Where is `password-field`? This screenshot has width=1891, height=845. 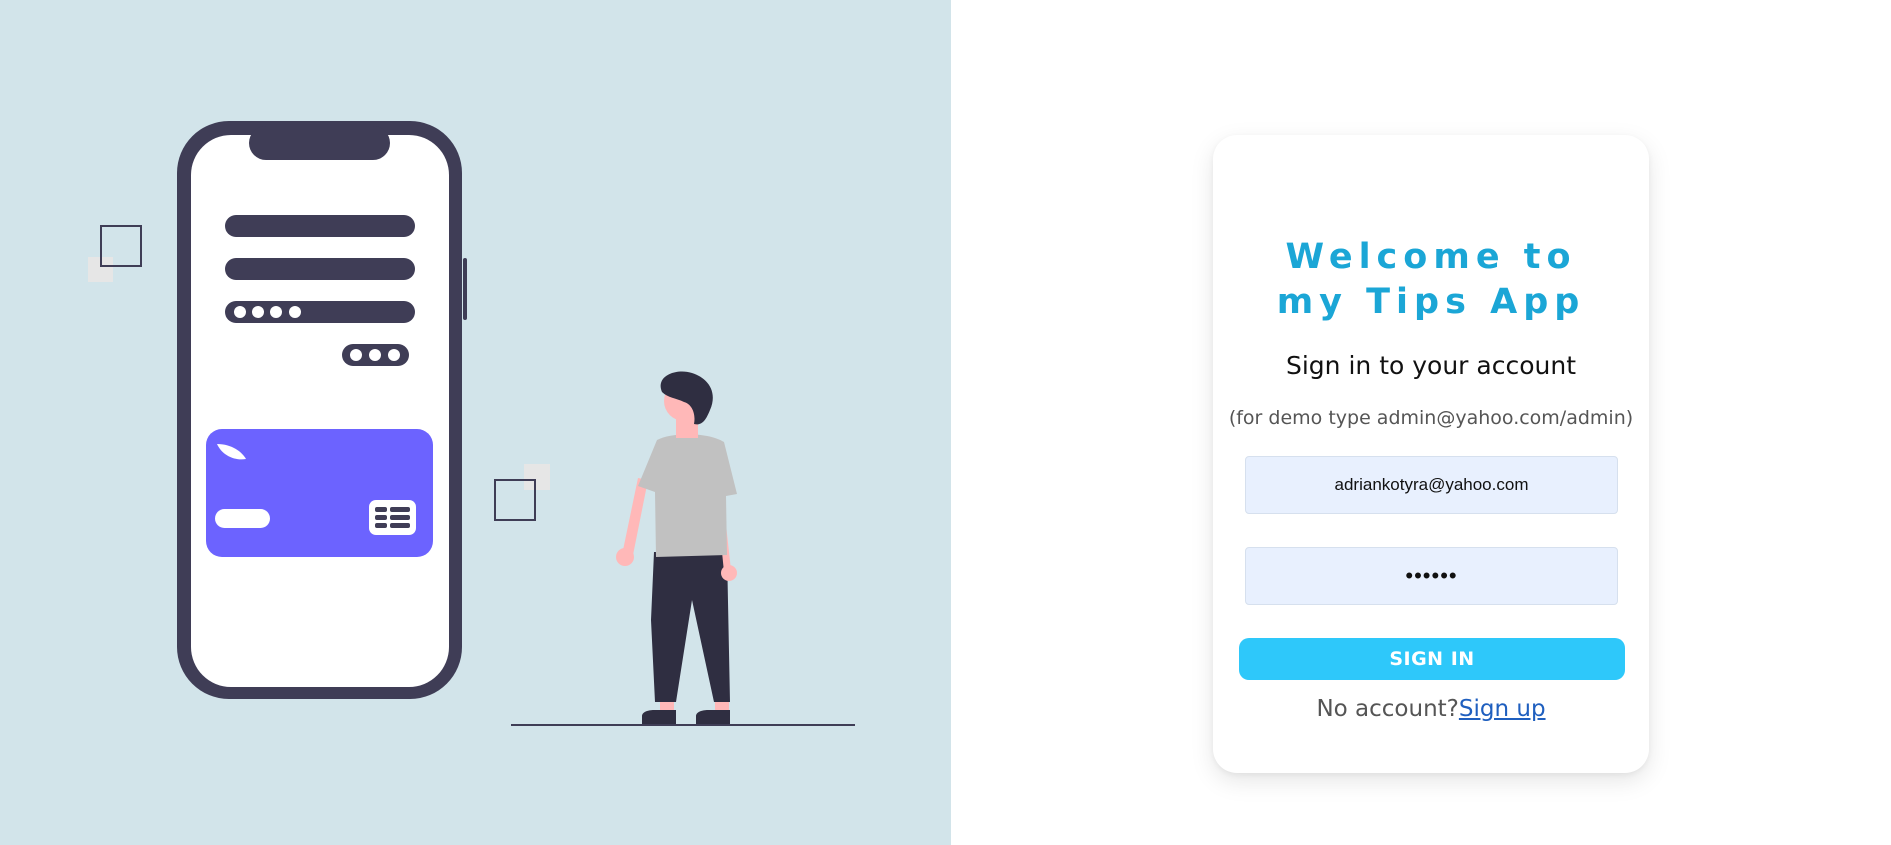 password-field is located at coordinates (1431, 576).